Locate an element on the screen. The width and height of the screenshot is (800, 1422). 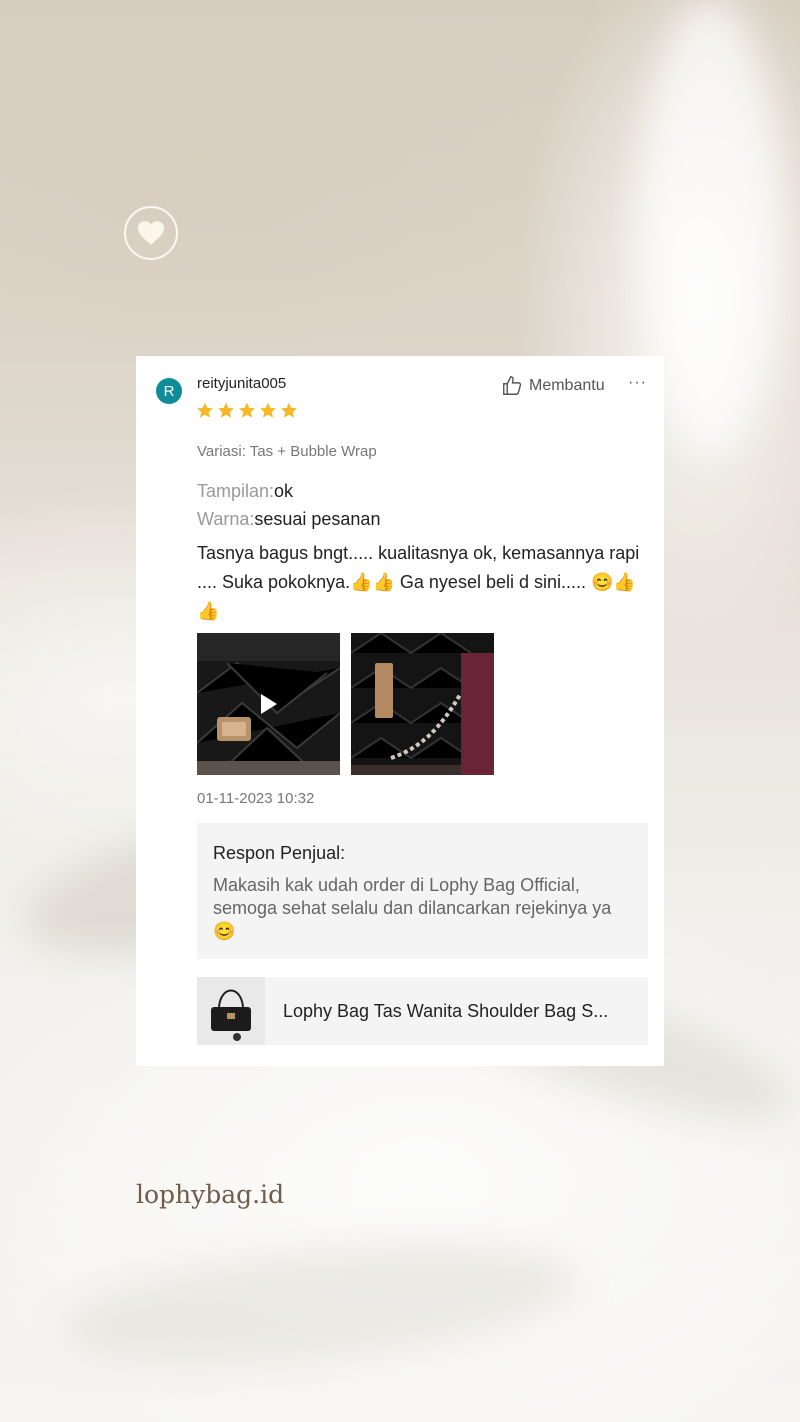
reviewer-username: reityjunita005 is located at coordinates (241, 383).